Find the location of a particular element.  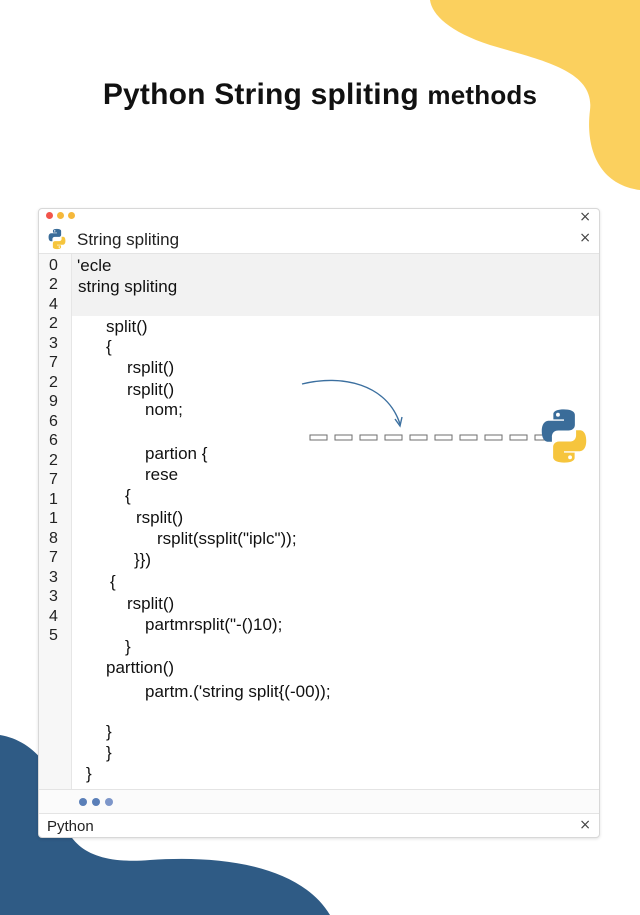

status-bar: Python × is located at coordinates (319, 825).